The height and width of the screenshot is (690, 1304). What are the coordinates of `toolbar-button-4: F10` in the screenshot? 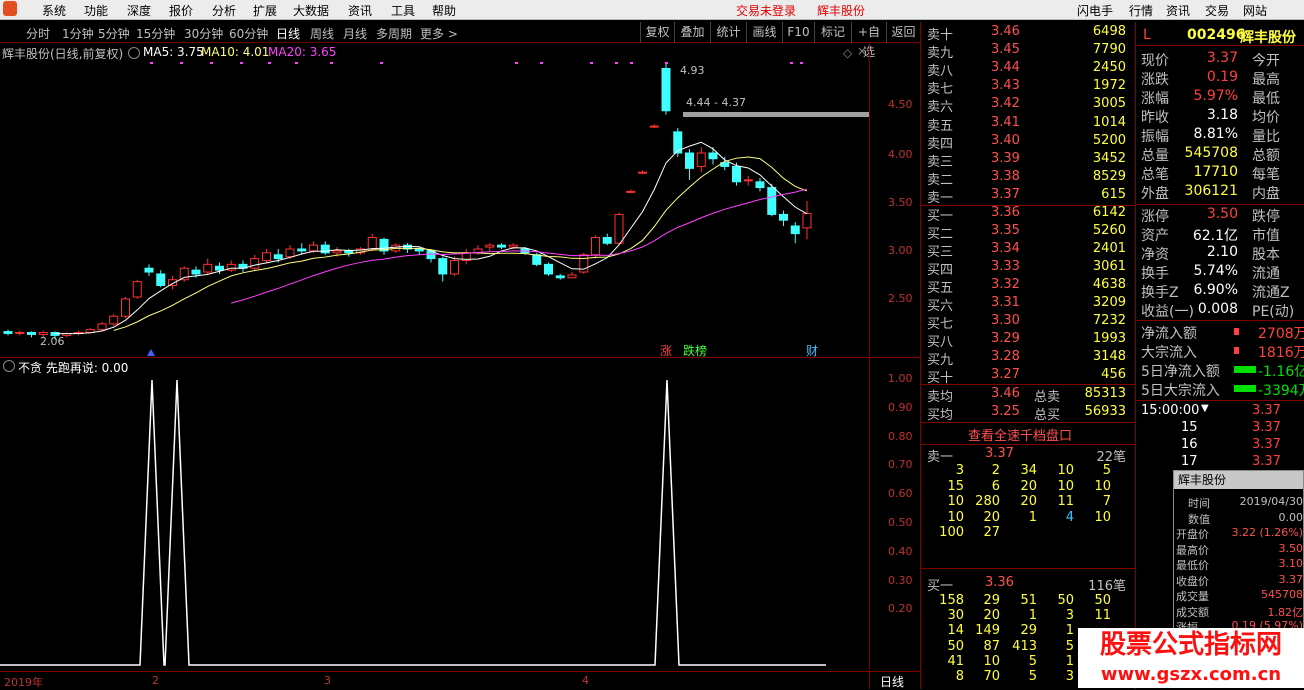 It's located at (798, 32).